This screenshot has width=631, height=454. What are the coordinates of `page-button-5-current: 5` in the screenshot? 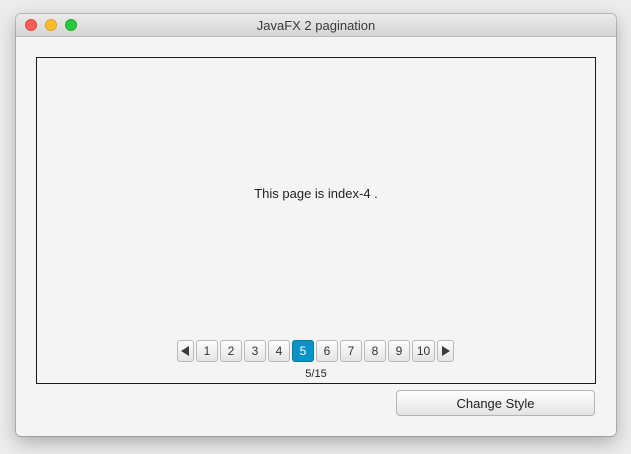 It's located at (303, 351).